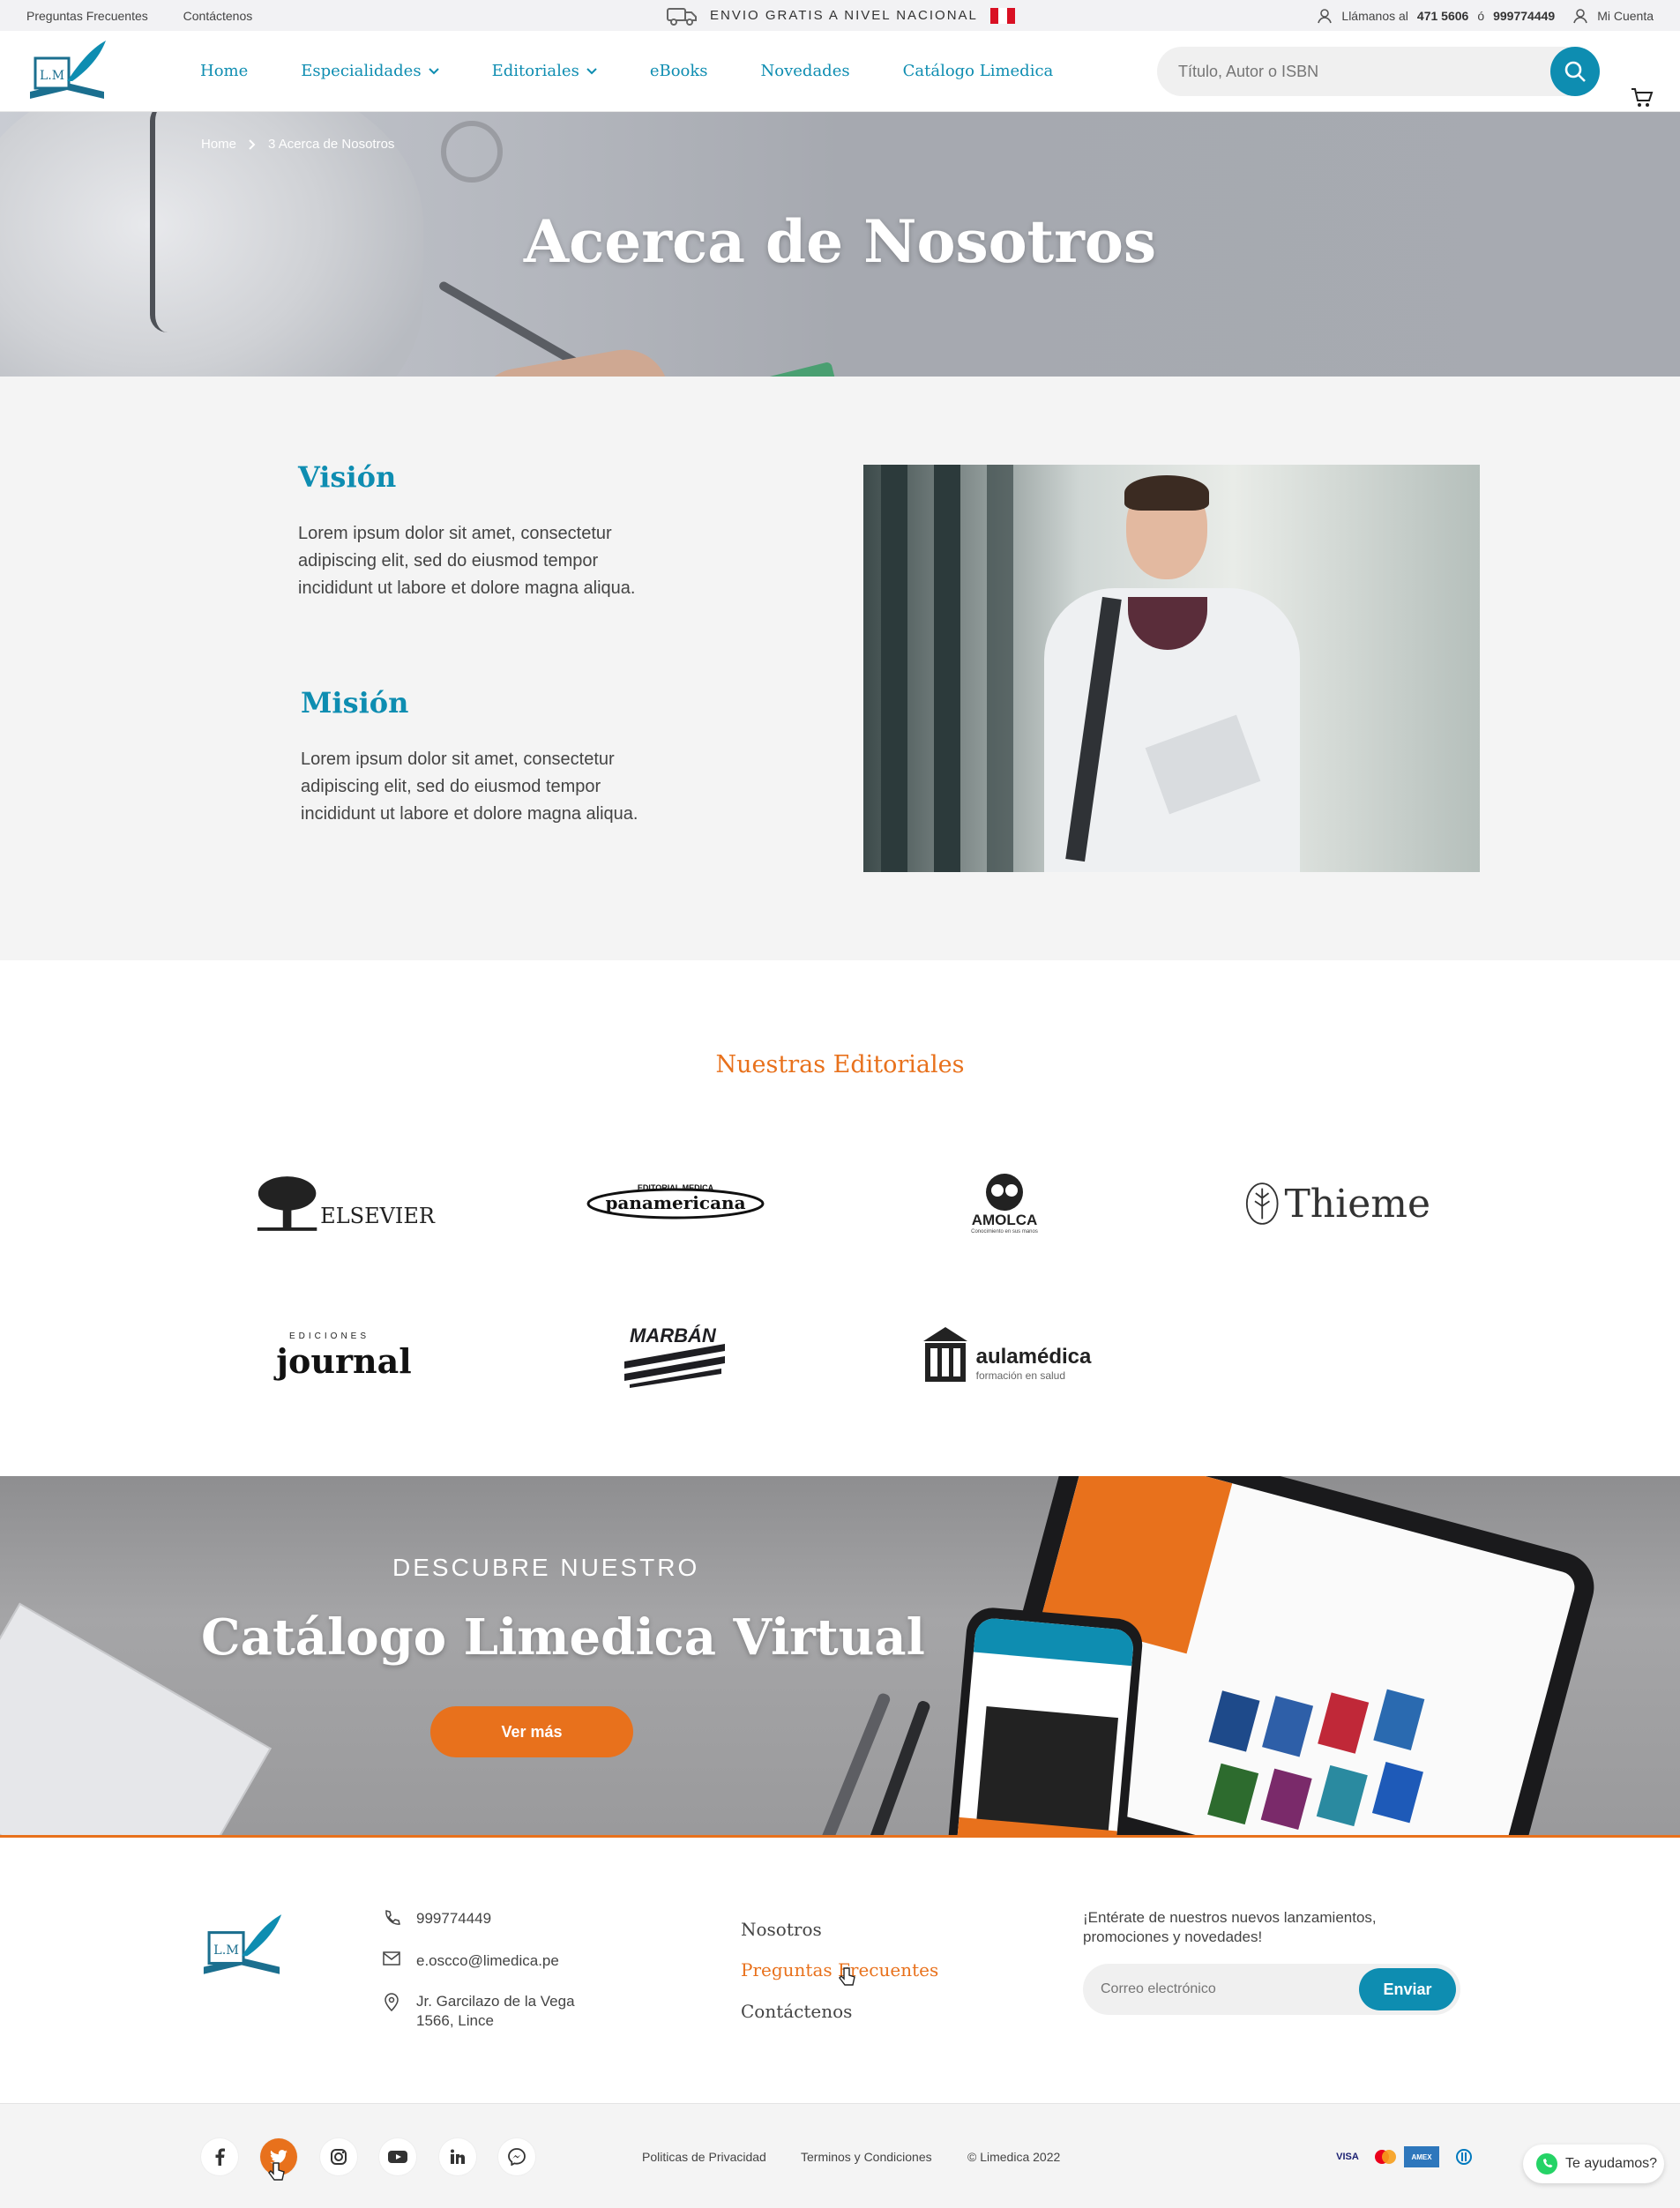 Image resolution: width=1680 pixels, height=2208 pixels. Describe the element at coordinates (1033, 1357) in the screenshot. I see `aulamedica-logo-text: aulamédica` at that location.